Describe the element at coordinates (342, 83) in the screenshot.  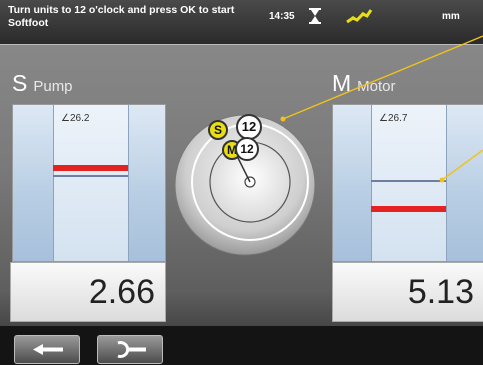
I see `motor-letter: M` at that location.